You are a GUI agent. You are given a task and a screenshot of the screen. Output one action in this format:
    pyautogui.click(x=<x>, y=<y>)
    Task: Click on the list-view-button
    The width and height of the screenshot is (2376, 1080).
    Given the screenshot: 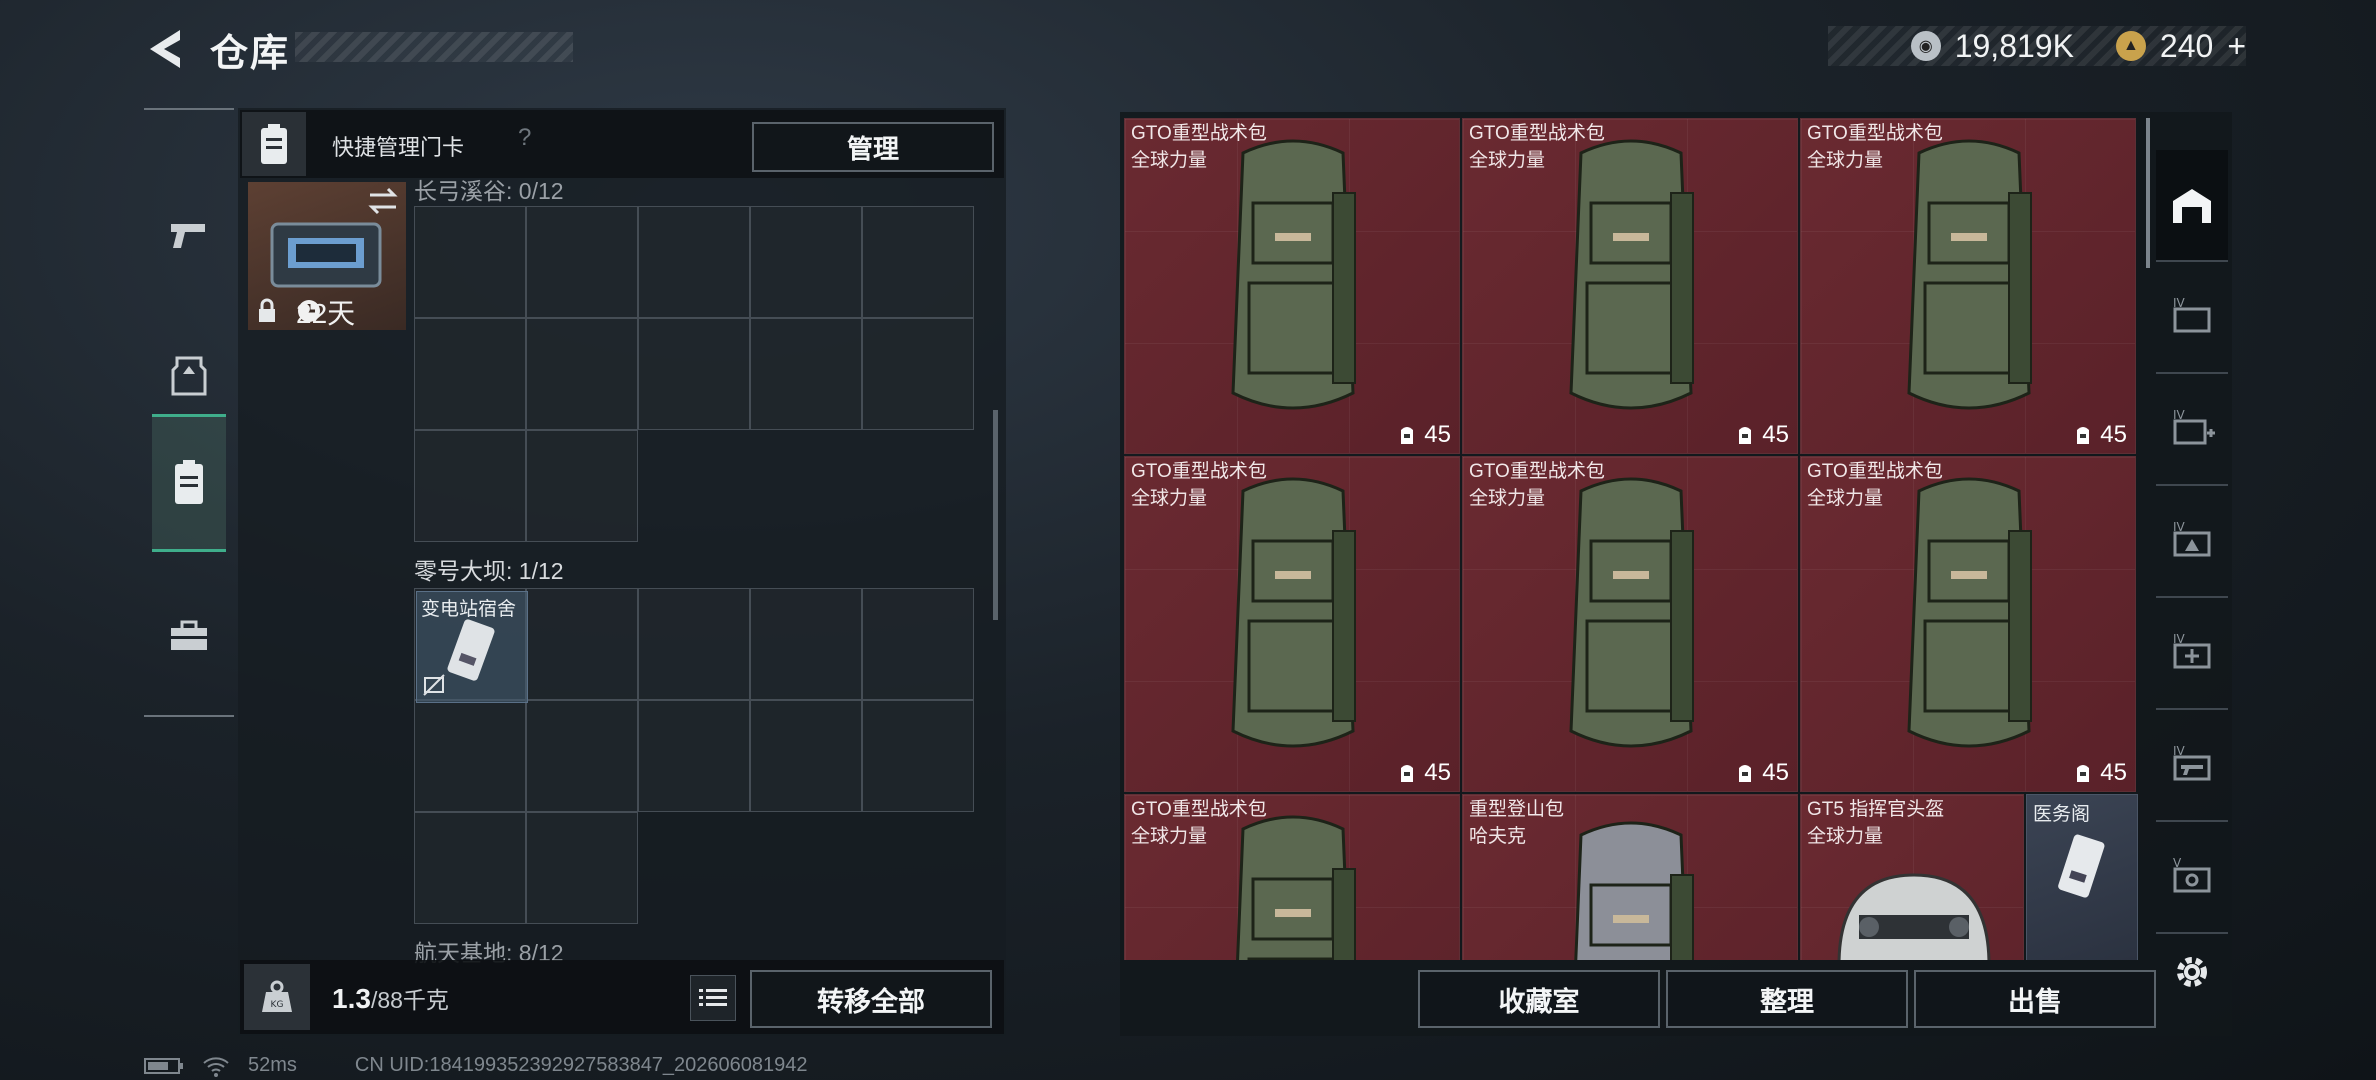 What is the action you would take?
    pyautogui.click(x=713, y=998)
    